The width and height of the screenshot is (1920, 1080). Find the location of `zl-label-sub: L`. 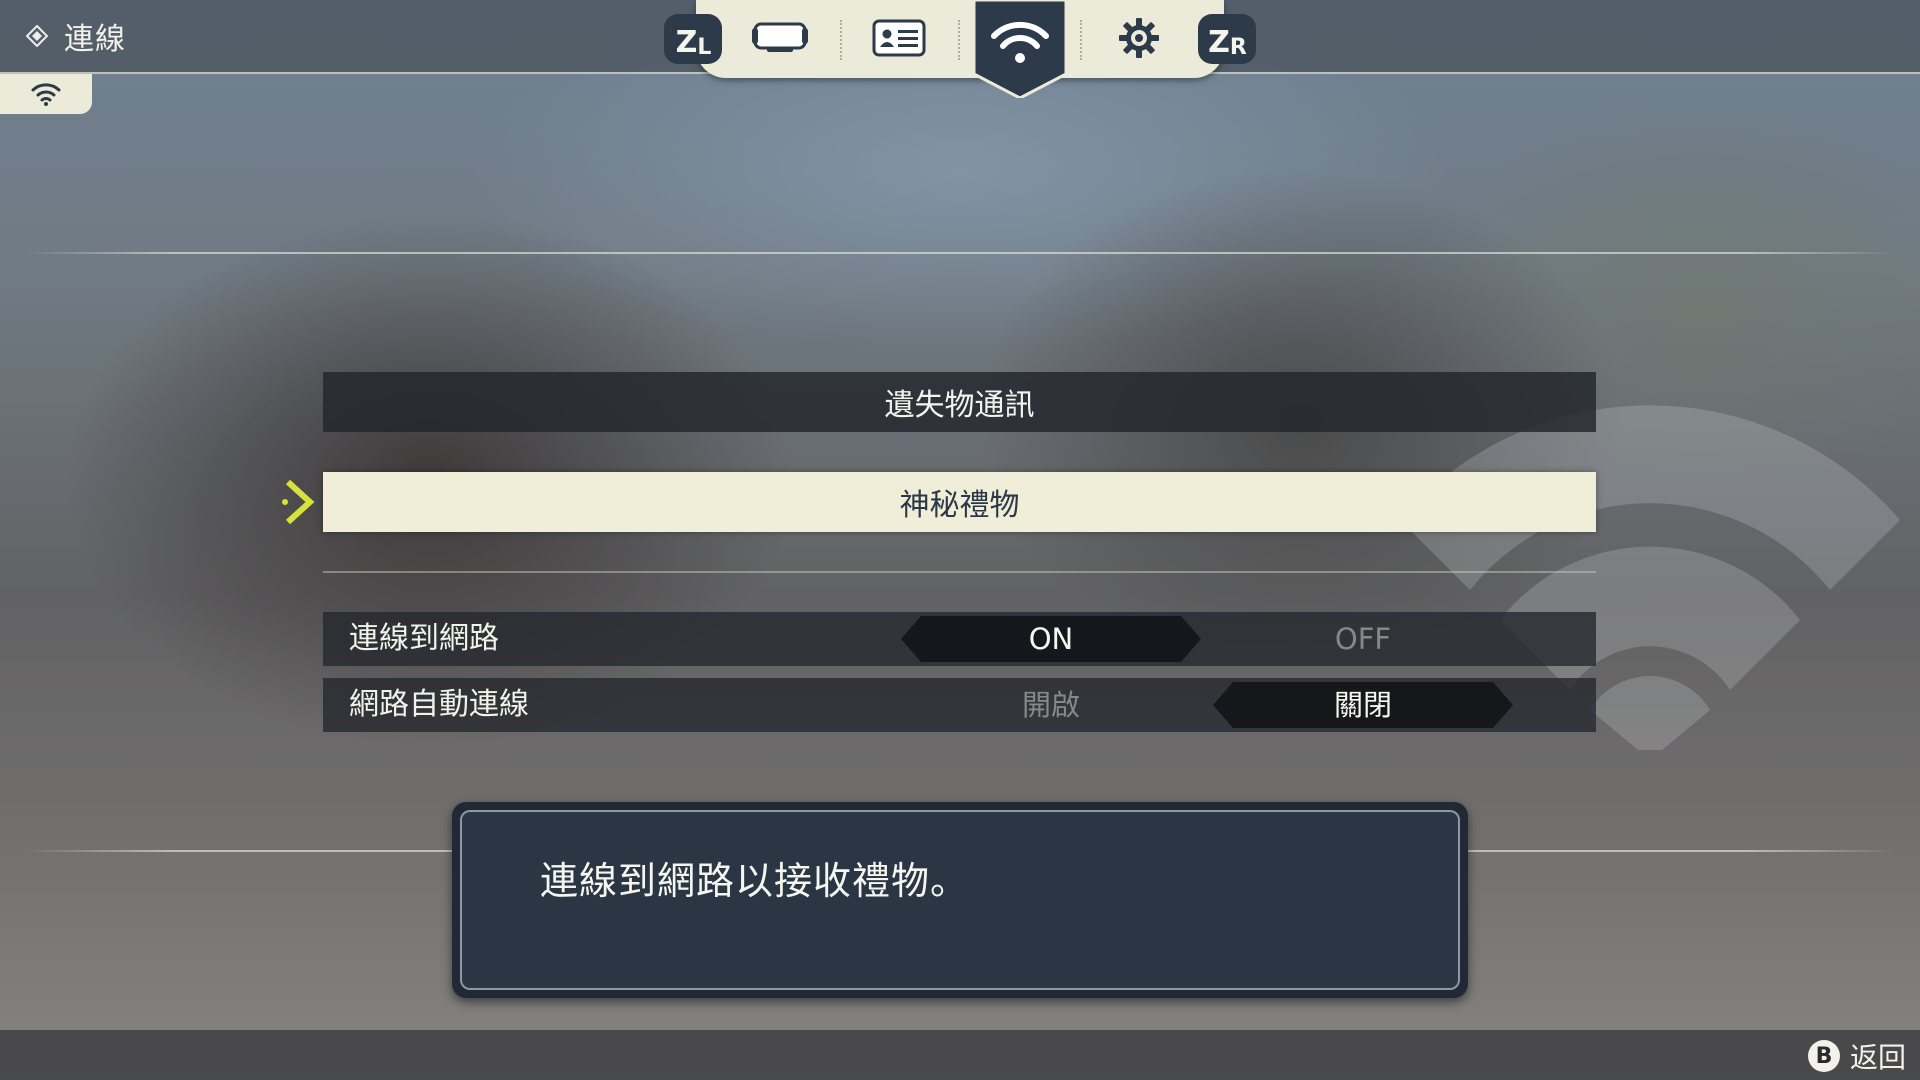

zl-label-sub: L is located at coordinates (704, 47).